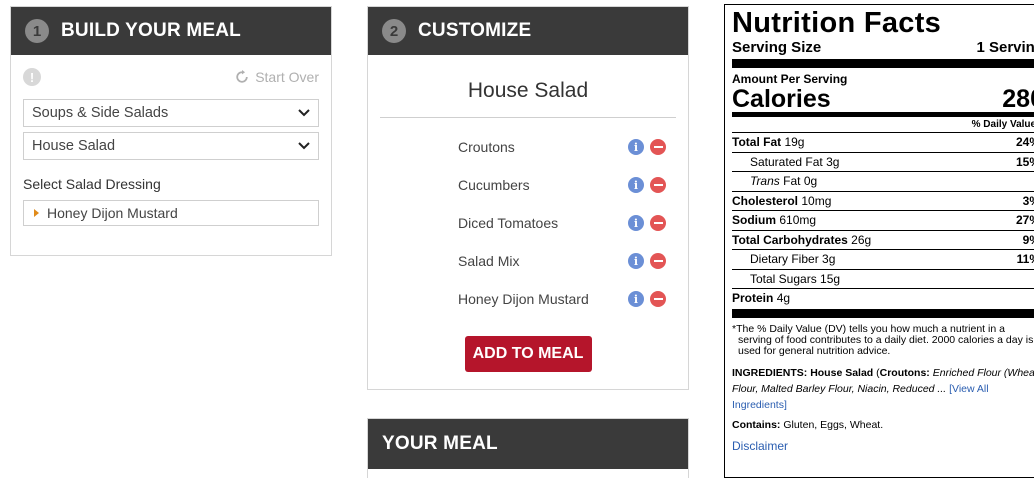 The image size is (1034, 478). I want to click on ingredient-name: Cucumbers, so click(494, 185).